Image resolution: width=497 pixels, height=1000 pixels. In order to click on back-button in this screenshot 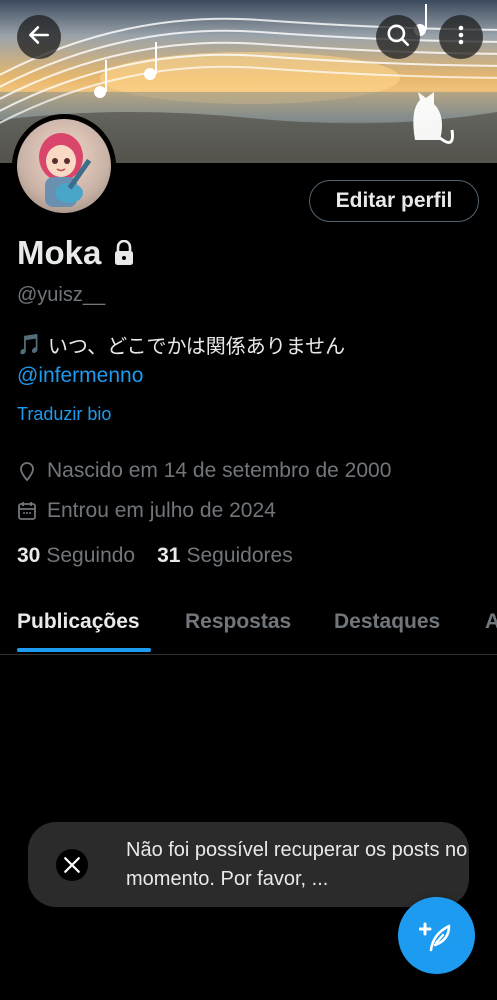, I will do `click(39, 37)`.